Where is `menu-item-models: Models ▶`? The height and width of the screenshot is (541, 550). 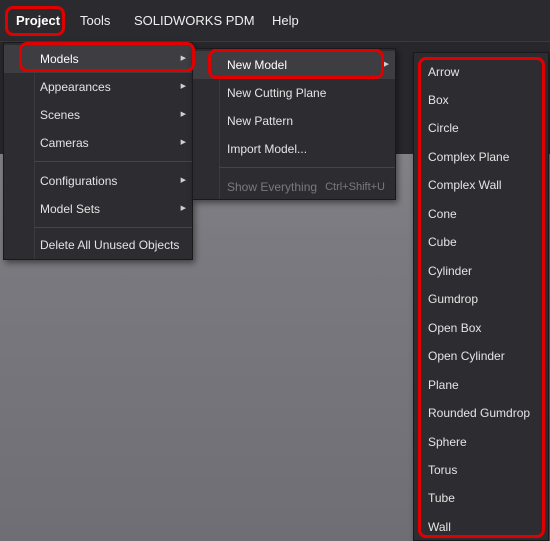
menu-item-models: Models ▶ is located at coordinates (98, 59).